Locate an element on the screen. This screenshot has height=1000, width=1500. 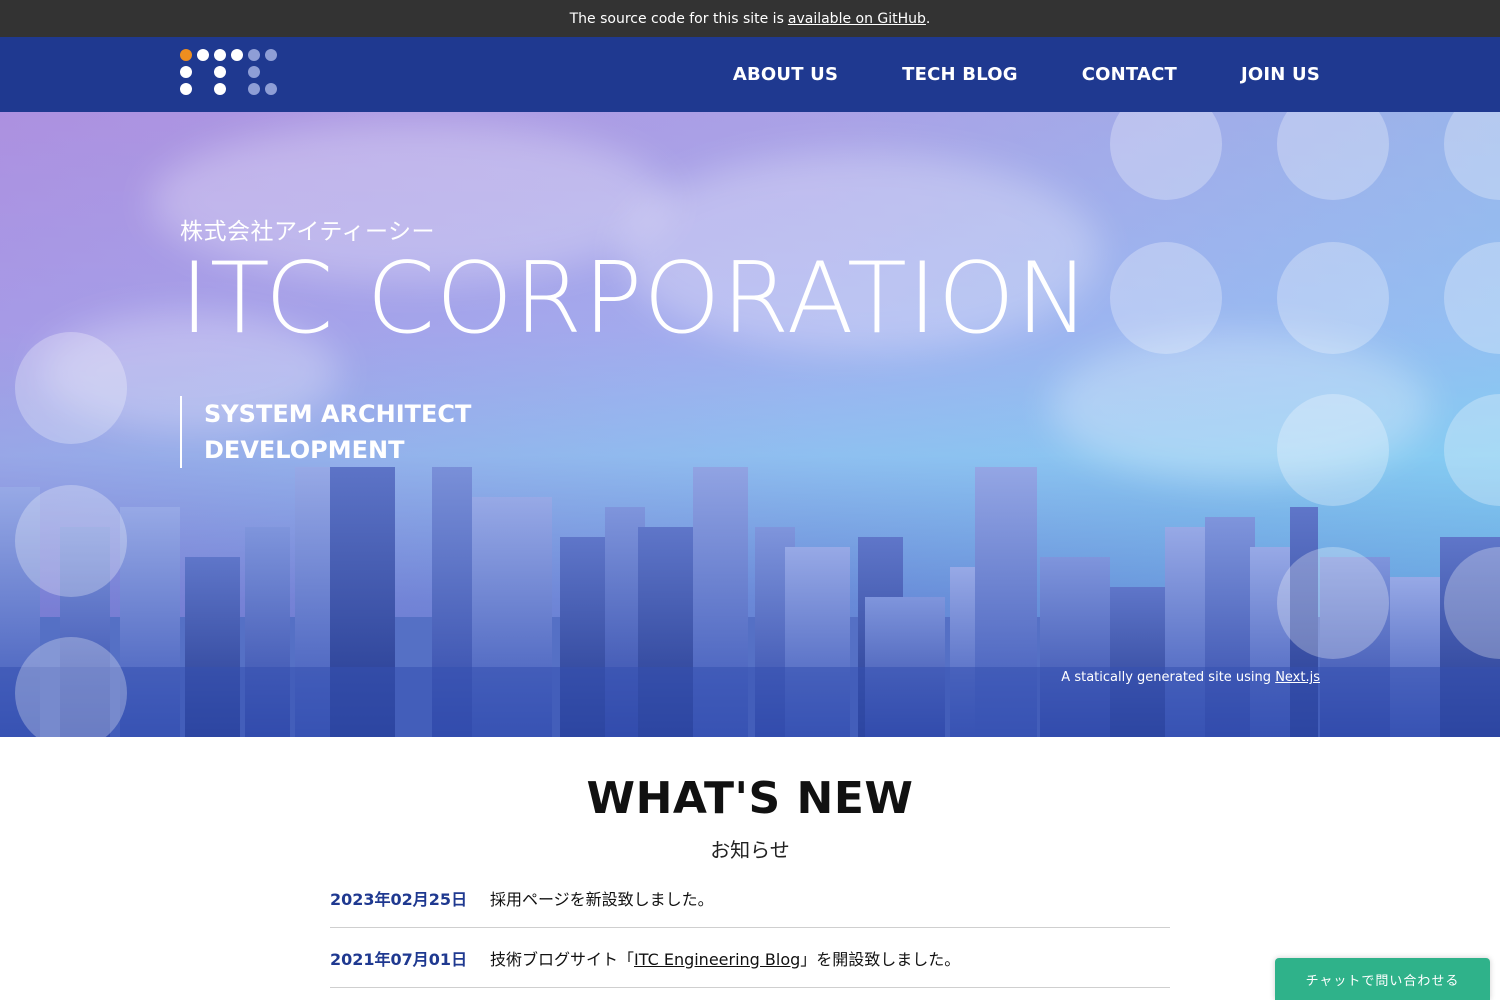
nav-join-us: JOIN US is located at coordinates (1280, 74).